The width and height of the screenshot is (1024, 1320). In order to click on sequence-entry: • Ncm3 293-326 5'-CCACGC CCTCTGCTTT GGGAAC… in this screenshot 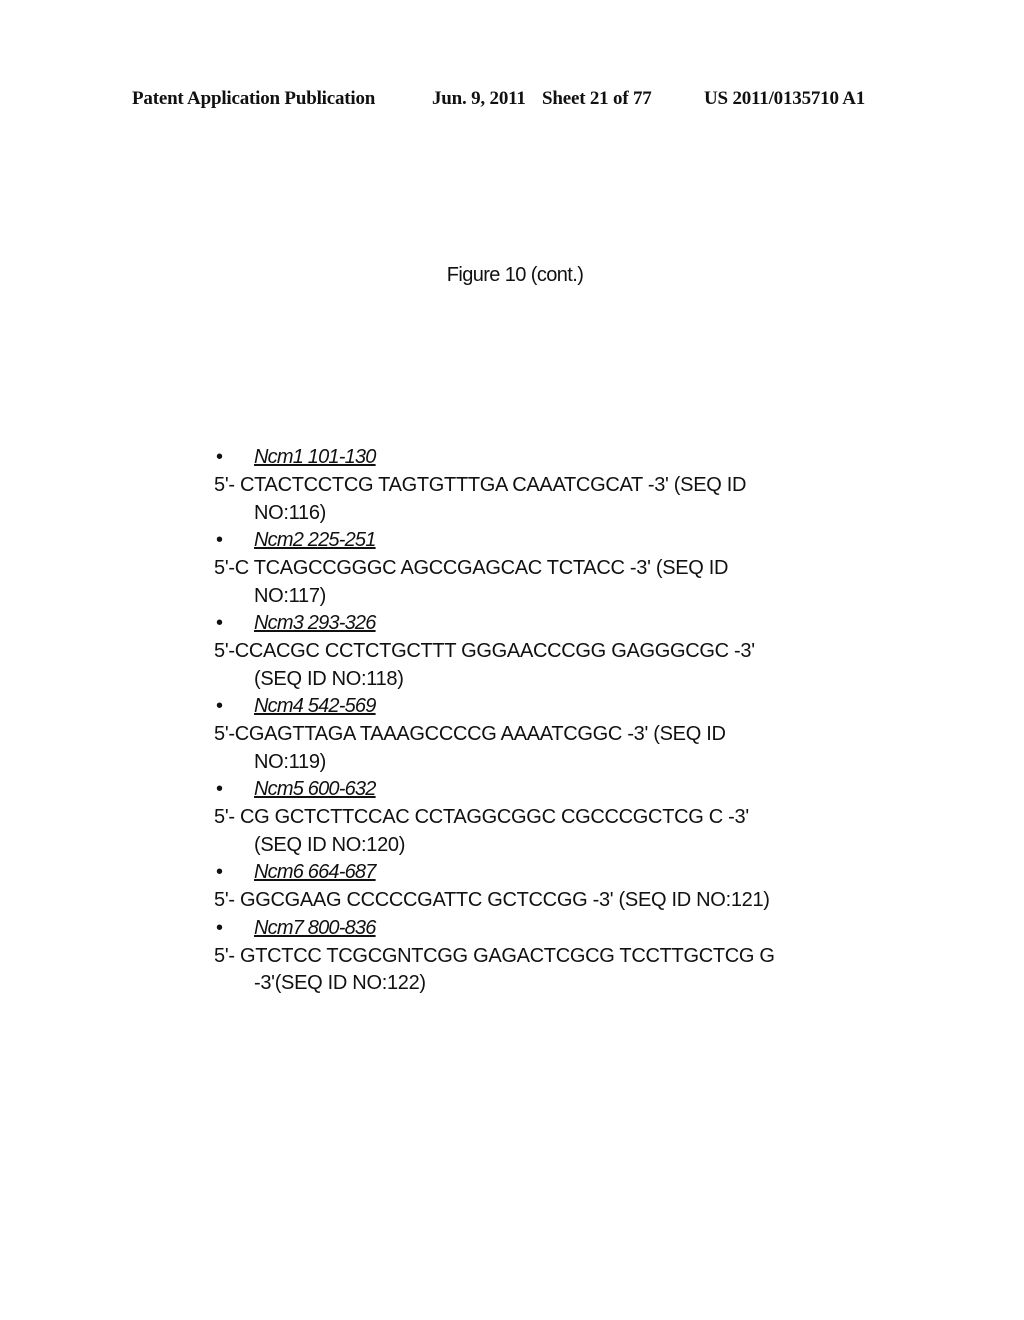, I will do `click(534, 651)`.